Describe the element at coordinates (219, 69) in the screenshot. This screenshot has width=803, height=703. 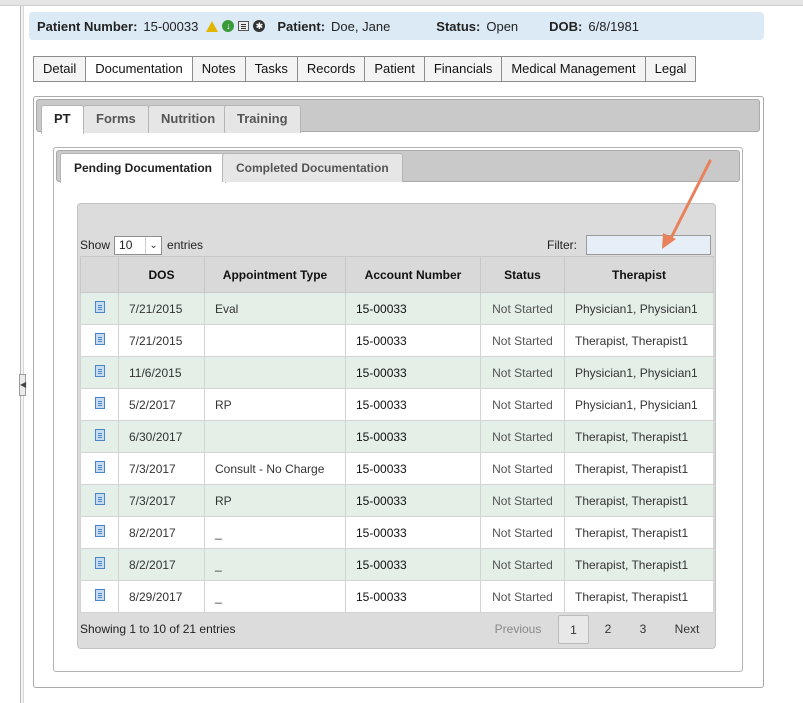
I see `tab-notes: Notes` at that location.